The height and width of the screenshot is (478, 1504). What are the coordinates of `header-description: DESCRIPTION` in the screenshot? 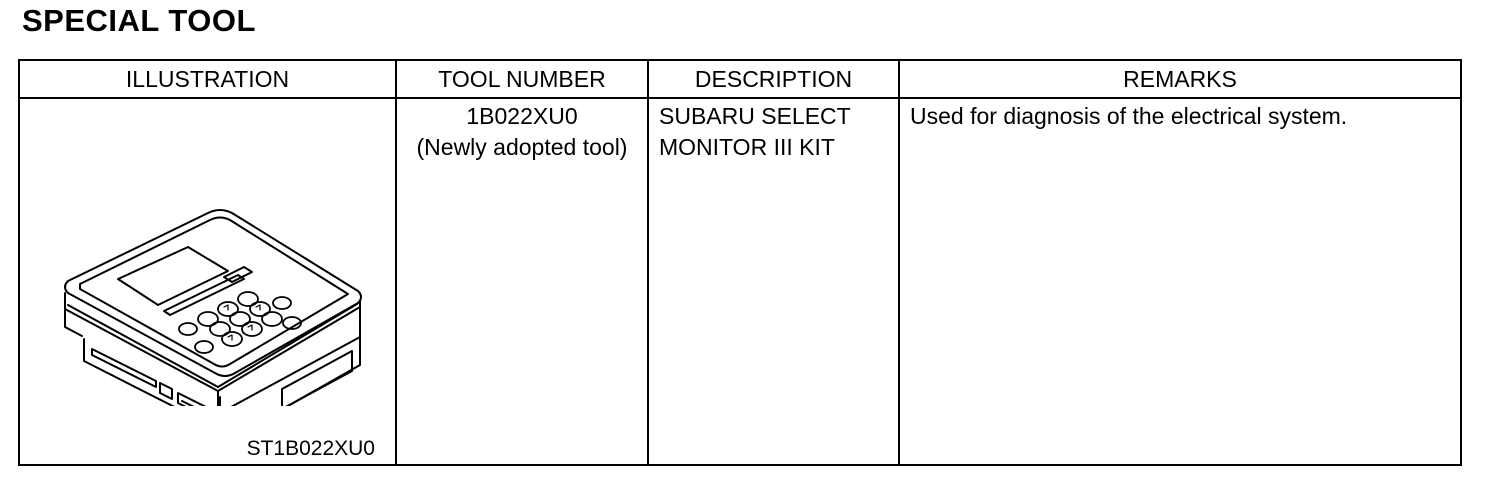 It's located at (773, 79).